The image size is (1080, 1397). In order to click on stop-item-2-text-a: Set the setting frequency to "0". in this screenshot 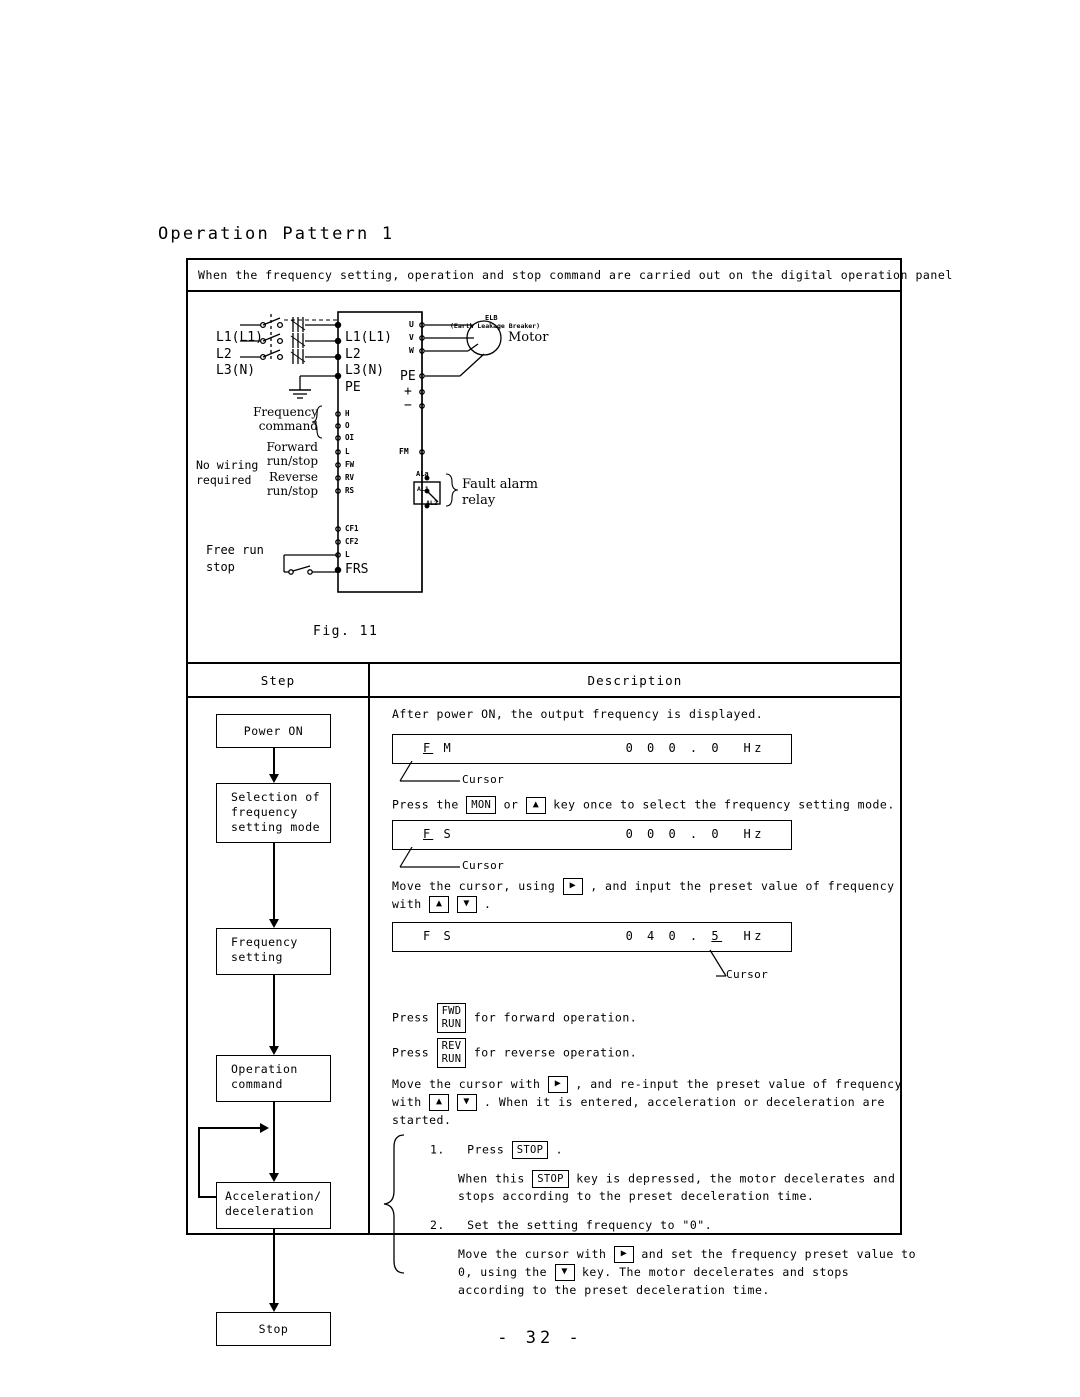, I will do `click(590, 1225)`.